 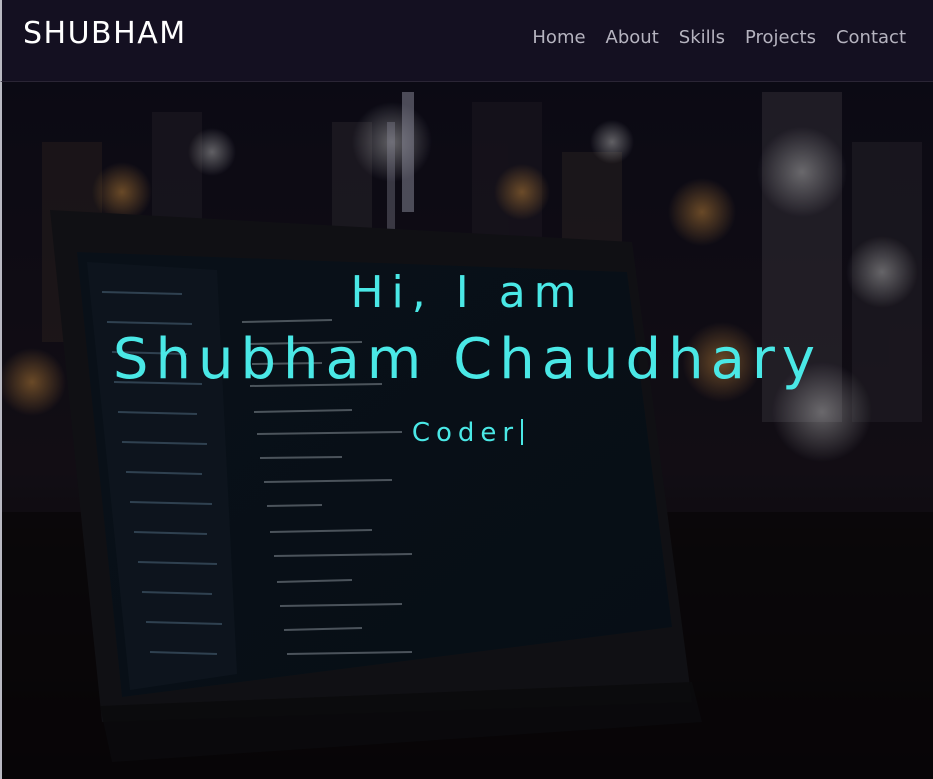 I want to click on hero-role-text: Coder, so click(x=465, y=433).